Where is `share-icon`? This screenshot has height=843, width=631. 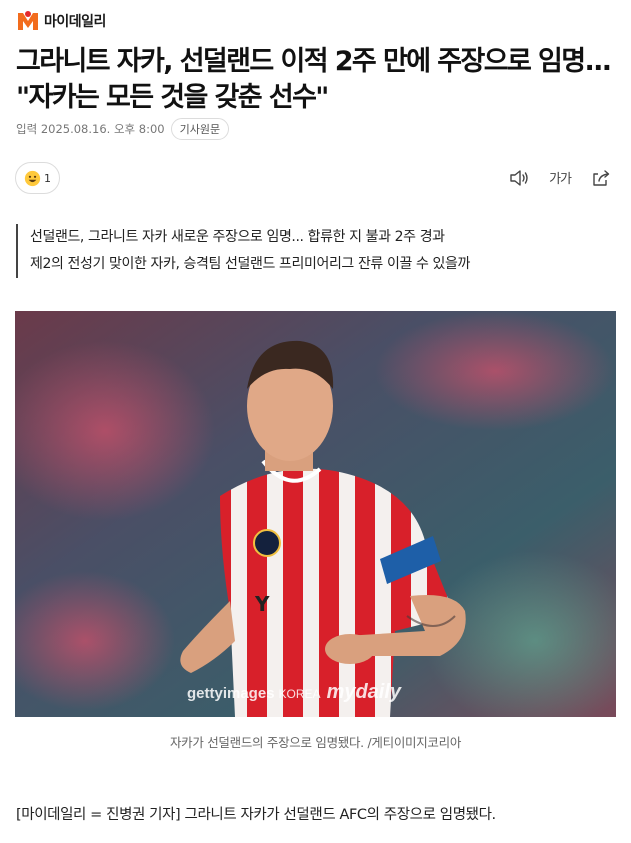
share-icon is located at coordinates (601, 177).